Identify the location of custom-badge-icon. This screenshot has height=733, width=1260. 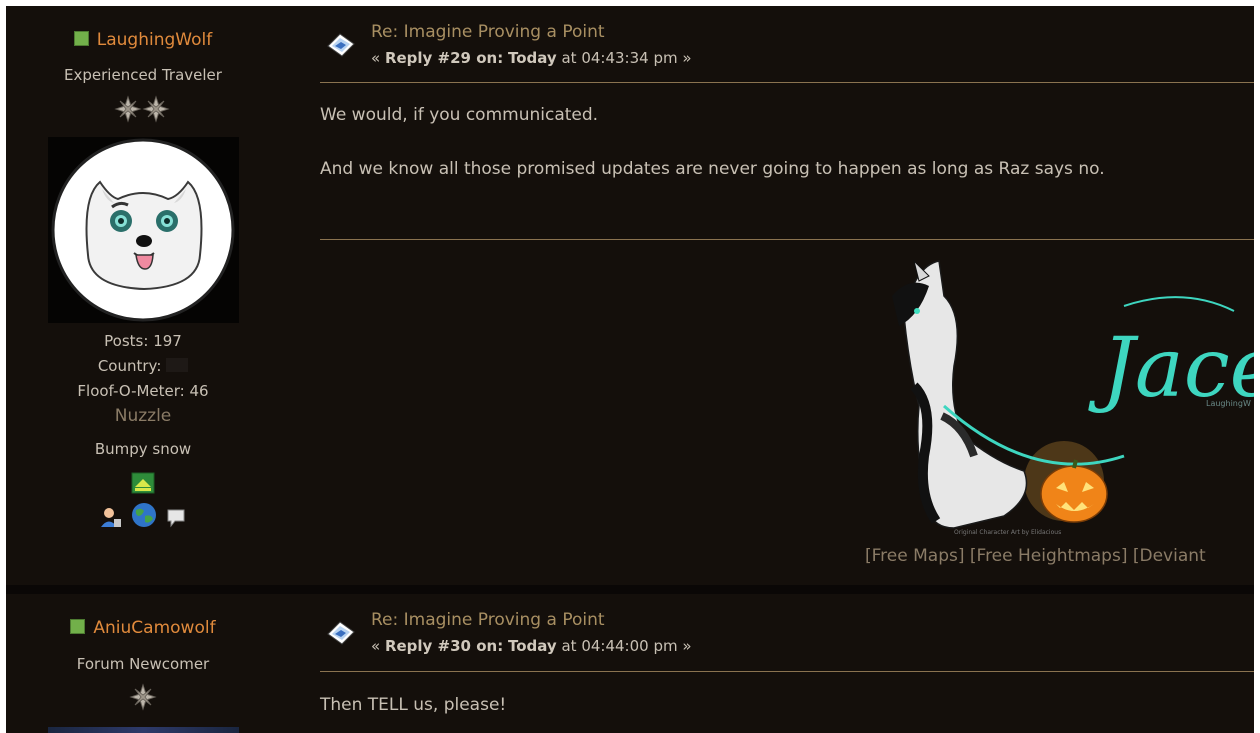
(143, 483).